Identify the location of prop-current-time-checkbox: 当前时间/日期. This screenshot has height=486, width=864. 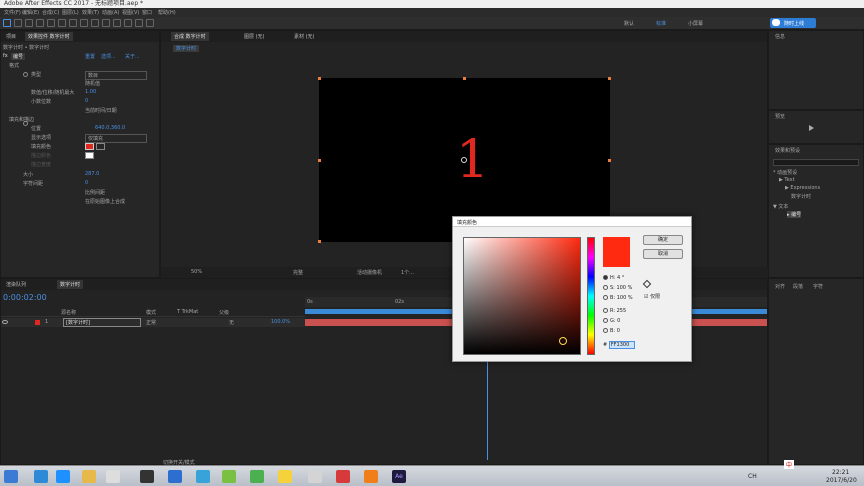
(101, 110).